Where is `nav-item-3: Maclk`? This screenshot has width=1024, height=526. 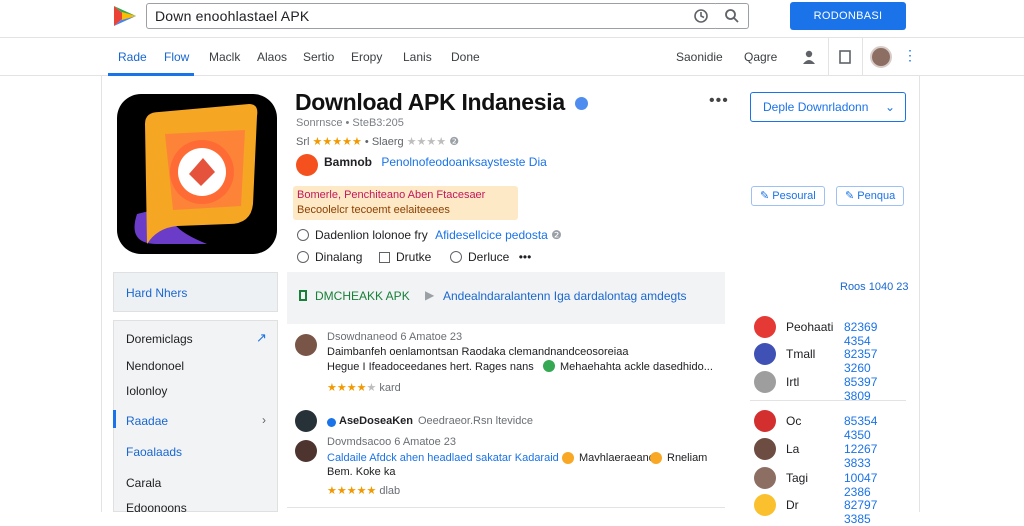 nav-item-3: Maclk is located at coordinates (224, 57).